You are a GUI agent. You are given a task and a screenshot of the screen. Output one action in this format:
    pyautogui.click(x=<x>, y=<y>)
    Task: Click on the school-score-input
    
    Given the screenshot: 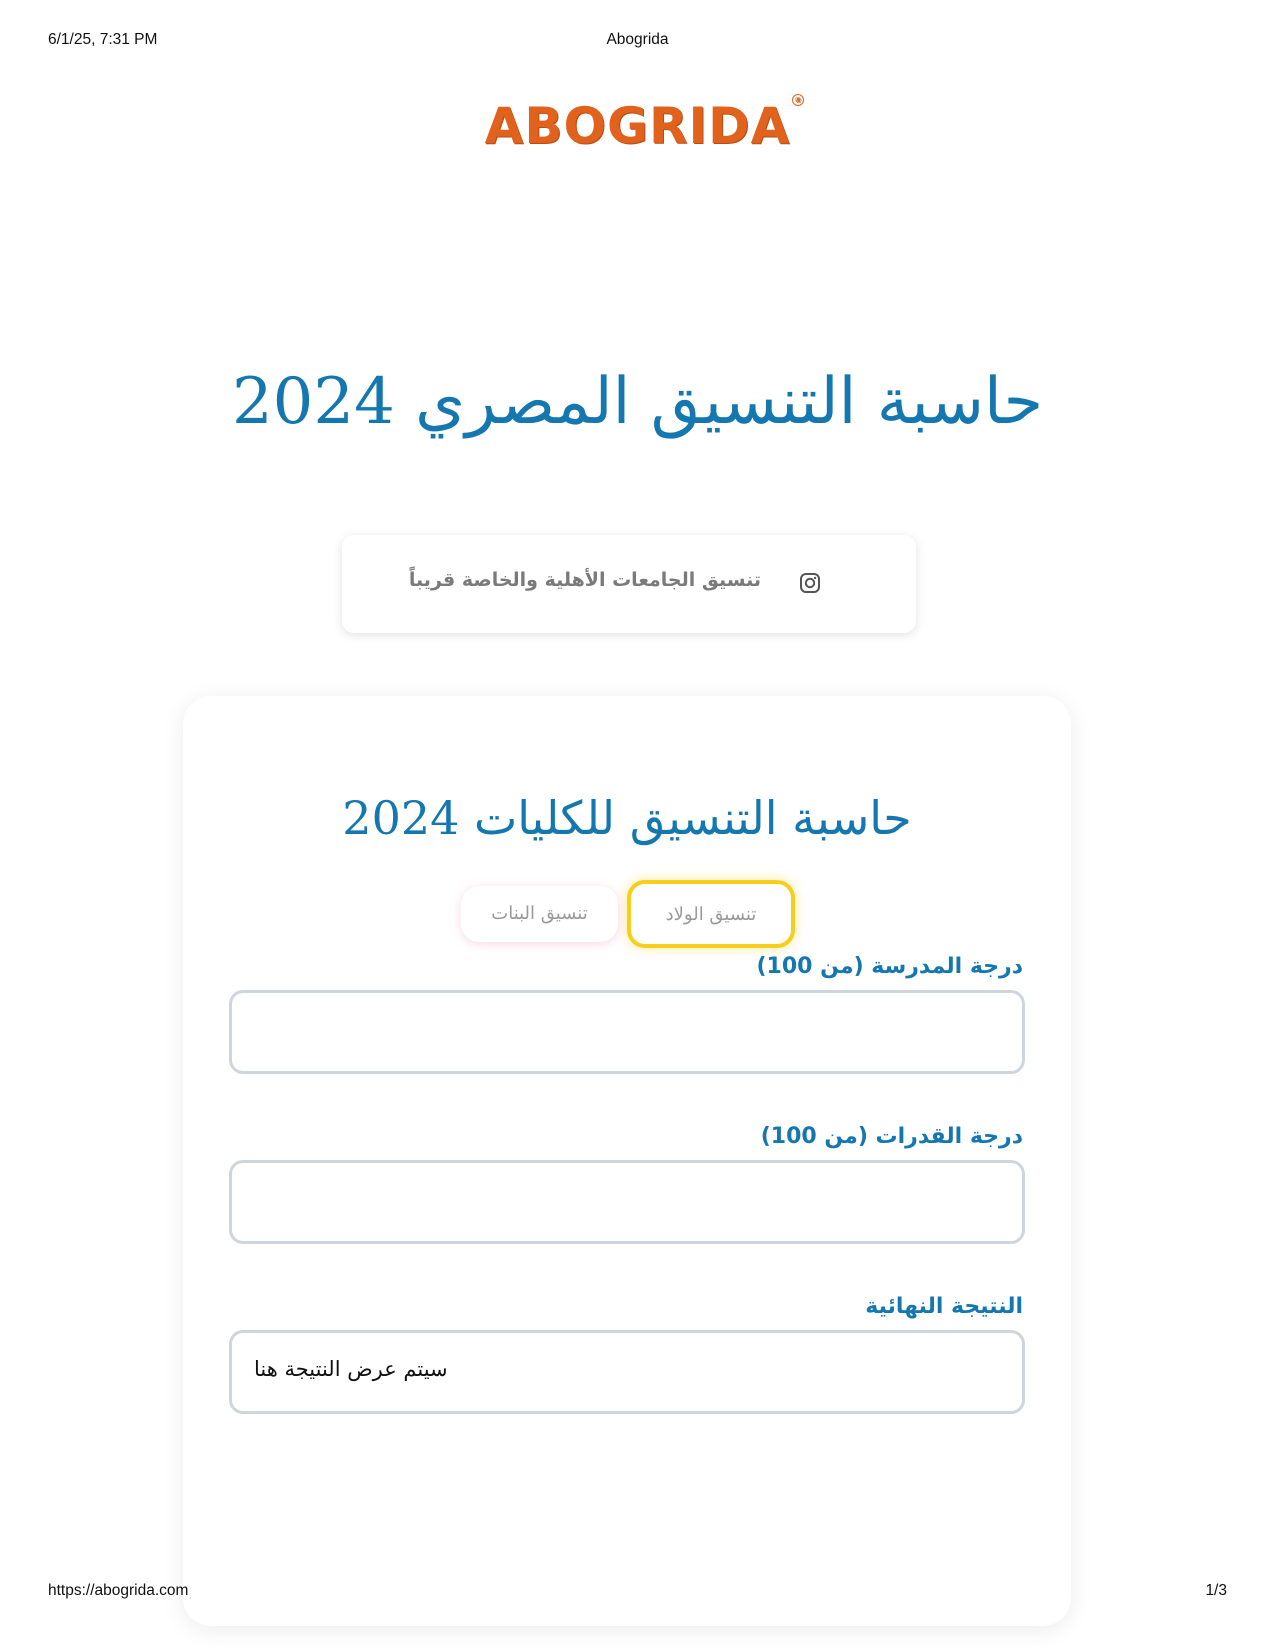 What is the action you would take?
    pyautogui.click(x=627, y=1032)
    